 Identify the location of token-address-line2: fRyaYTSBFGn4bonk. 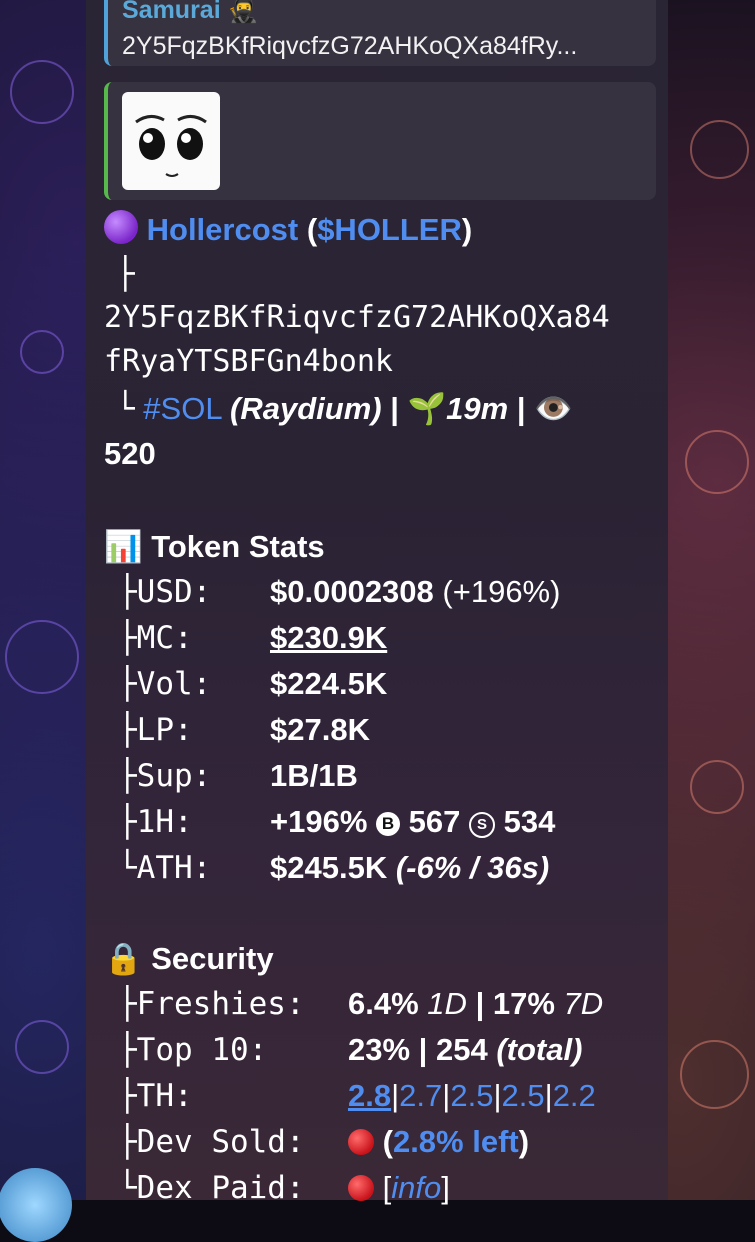
(248, 361).